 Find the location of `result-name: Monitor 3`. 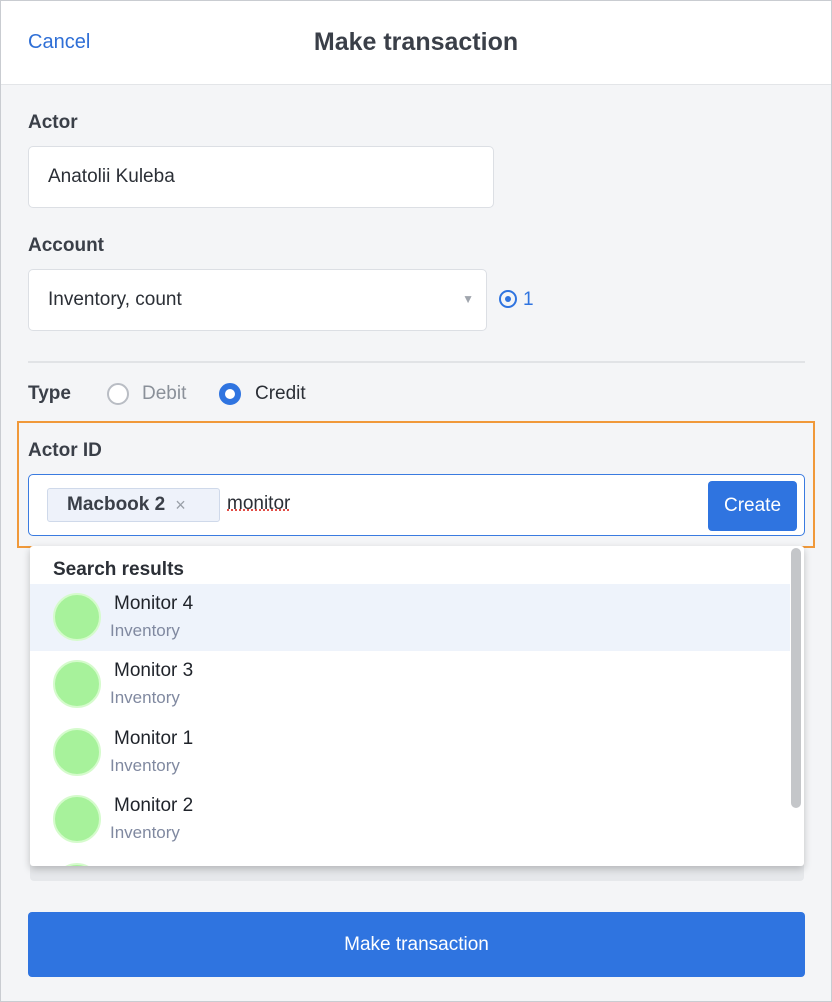

result-name: Monitor 3 is located at coordinates (154, 670).